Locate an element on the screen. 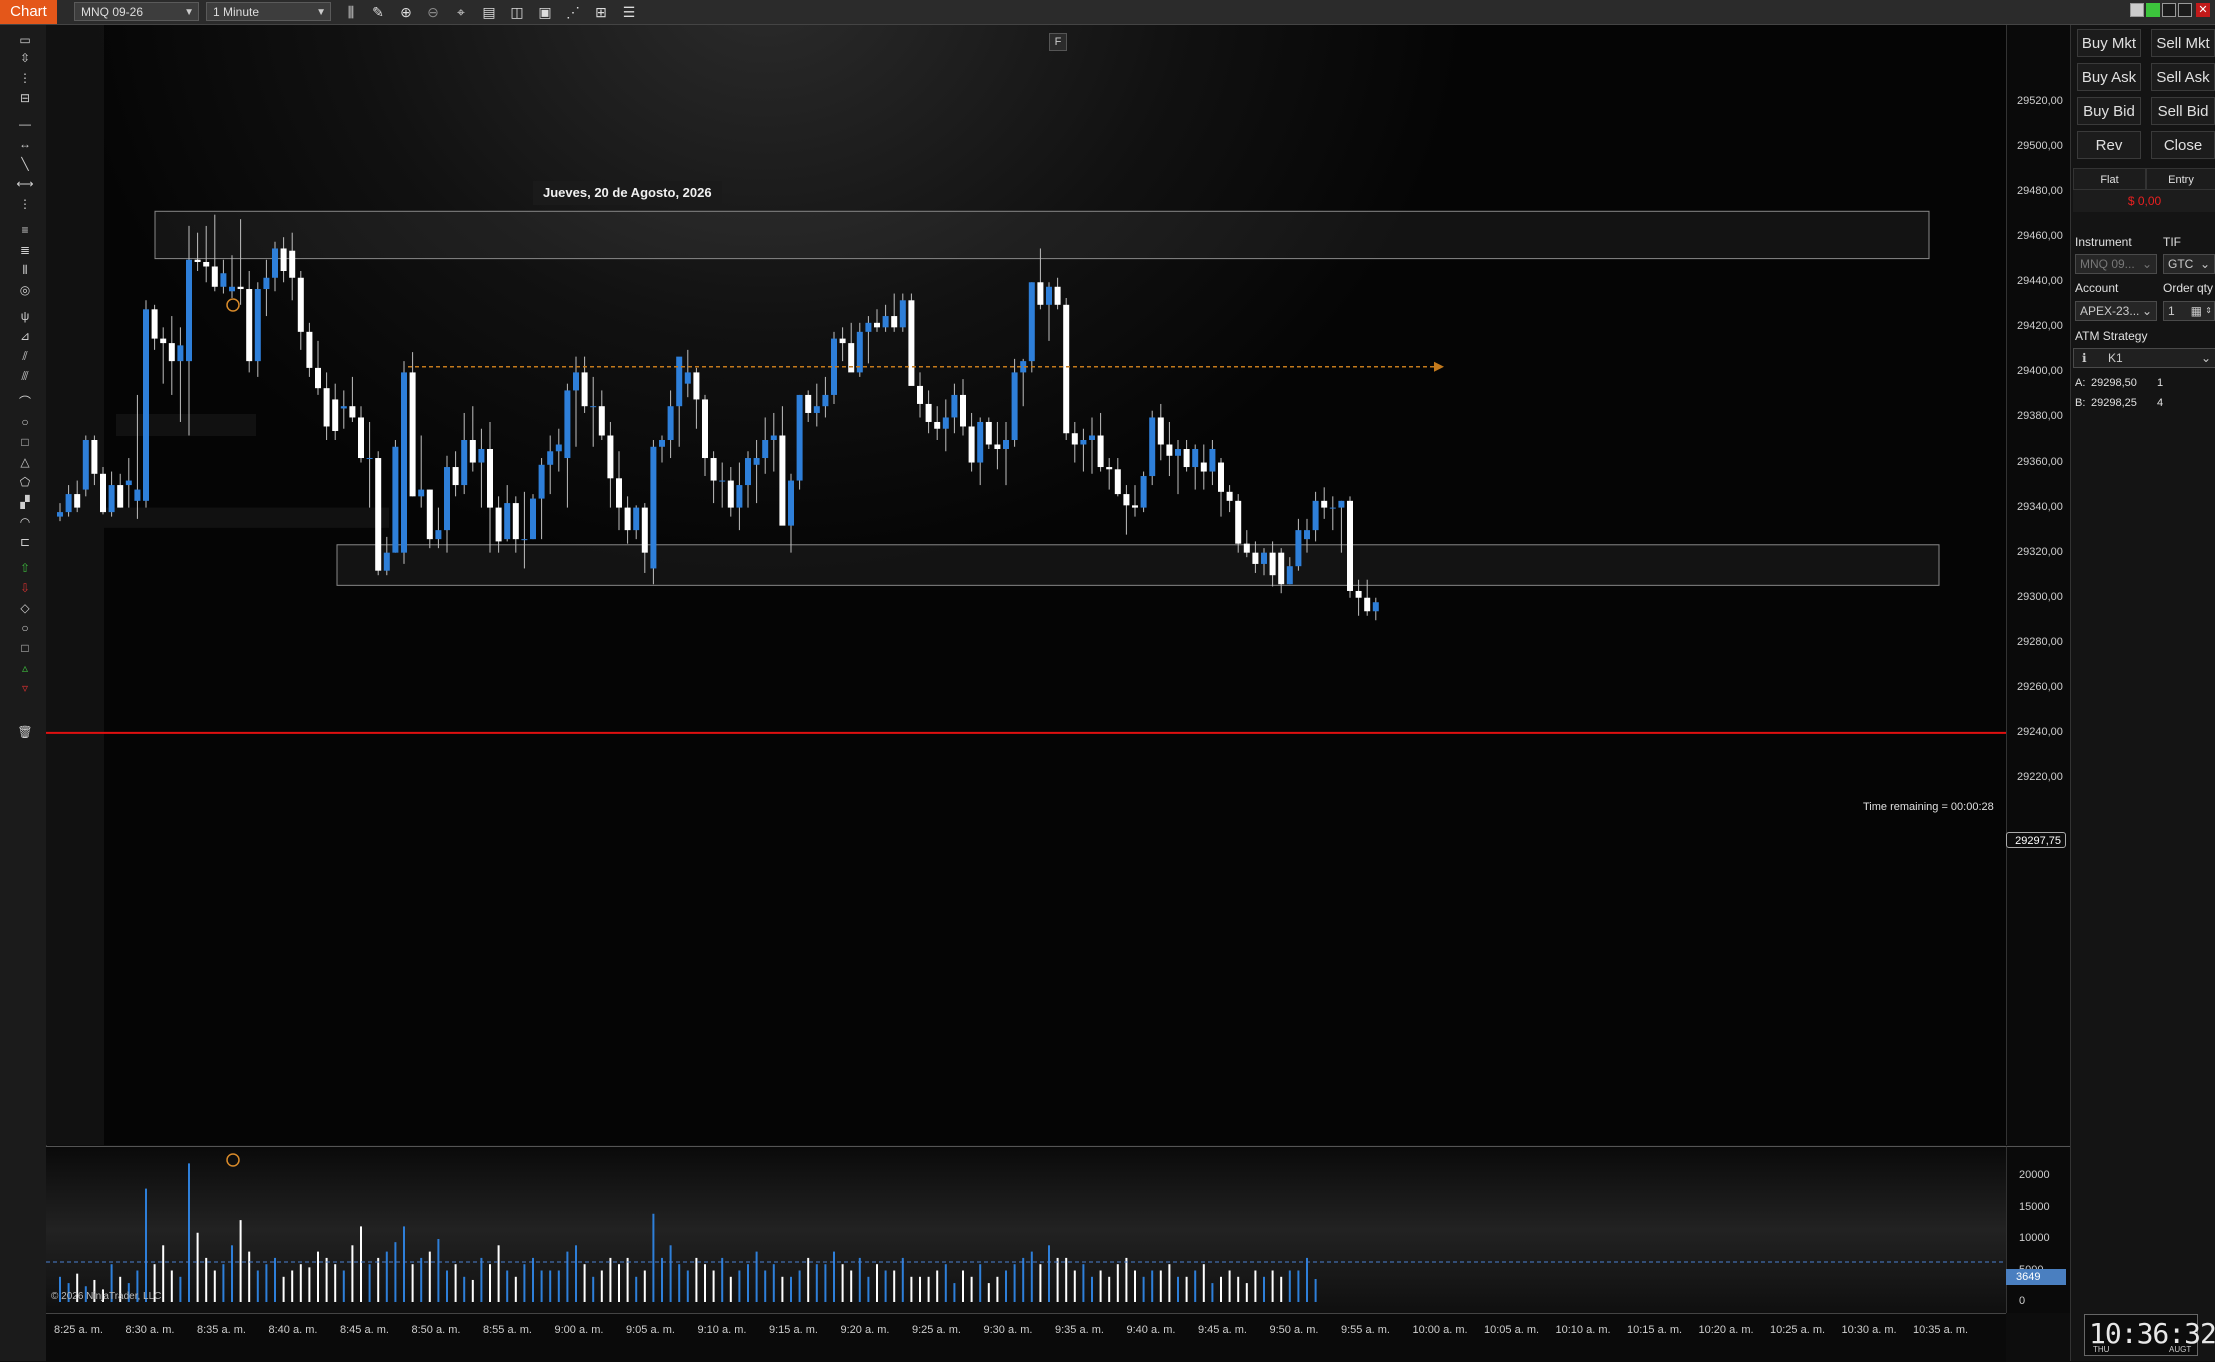 The width and height of the screenshot is (2215, 1362). sell-ask-button: Sell Ask is located at coordinates (2183, 77).